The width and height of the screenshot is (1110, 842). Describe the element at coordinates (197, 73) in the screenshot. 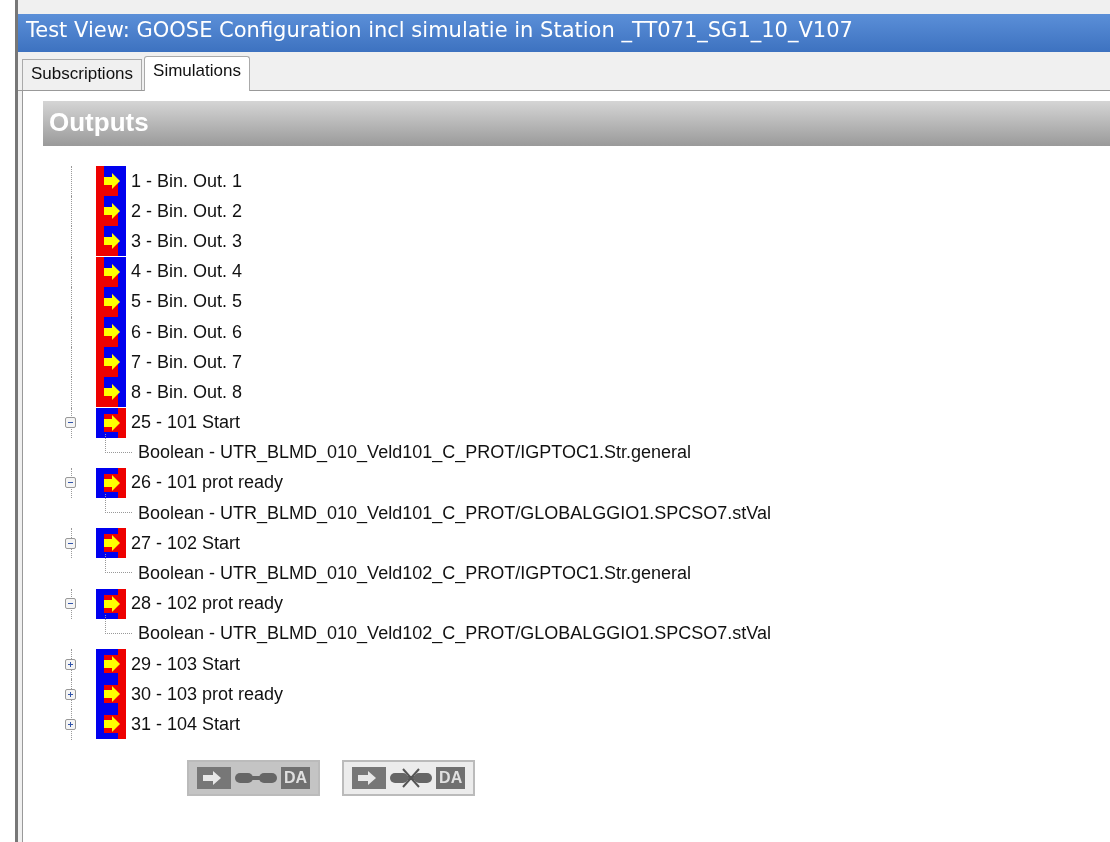

I see `tab: Simulations` at that location.